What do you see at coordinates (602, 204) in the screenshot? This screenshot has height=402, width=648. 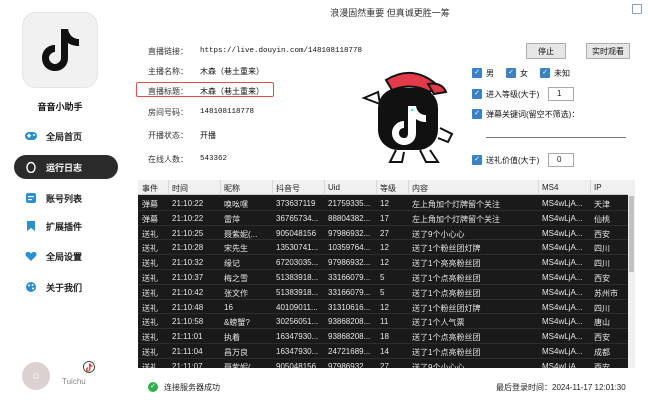 I see `table-cell: 天津` at bounding box center [602, 204].